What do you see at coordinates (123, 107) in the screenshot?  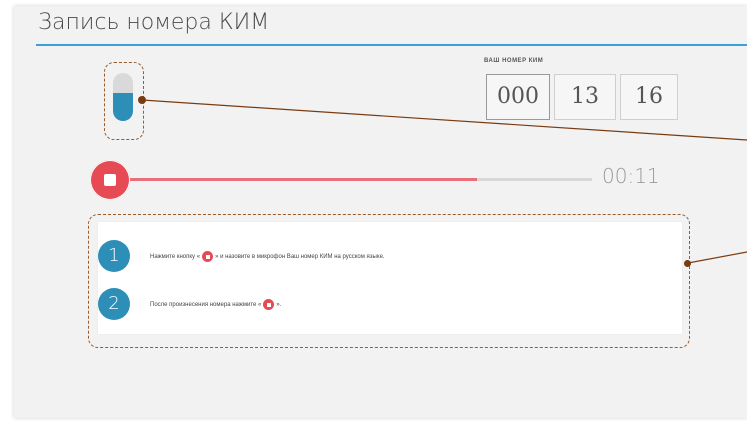 I see `microphone-level-fill` at bounding box center [123, 107].